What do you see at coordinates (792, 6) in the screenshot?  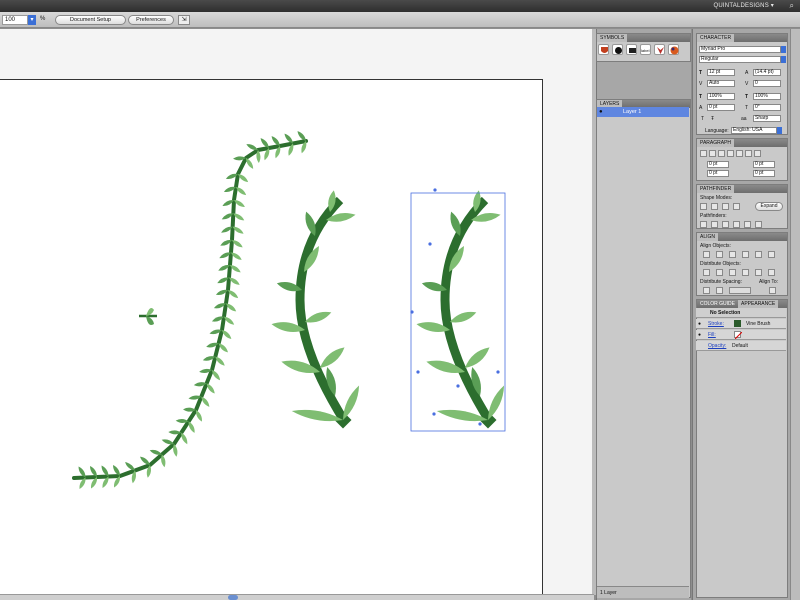 I see `search-icon: ⌕` at bounding box center [792, 6].